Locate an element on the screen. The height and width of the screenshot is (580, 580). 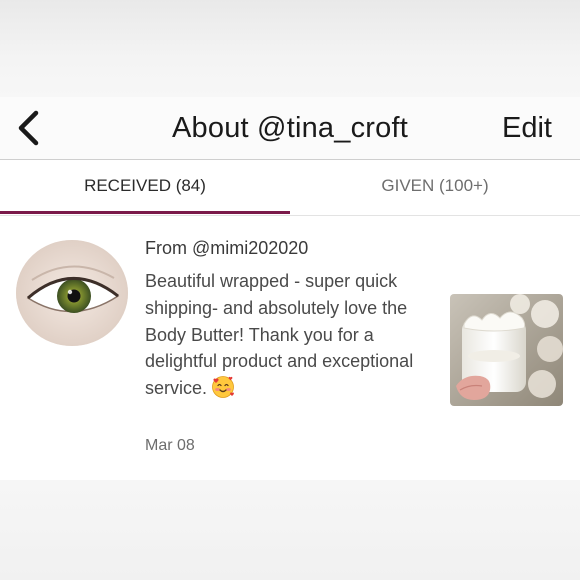
page-title: About @tina_croft is located at coordinates (290, 128).